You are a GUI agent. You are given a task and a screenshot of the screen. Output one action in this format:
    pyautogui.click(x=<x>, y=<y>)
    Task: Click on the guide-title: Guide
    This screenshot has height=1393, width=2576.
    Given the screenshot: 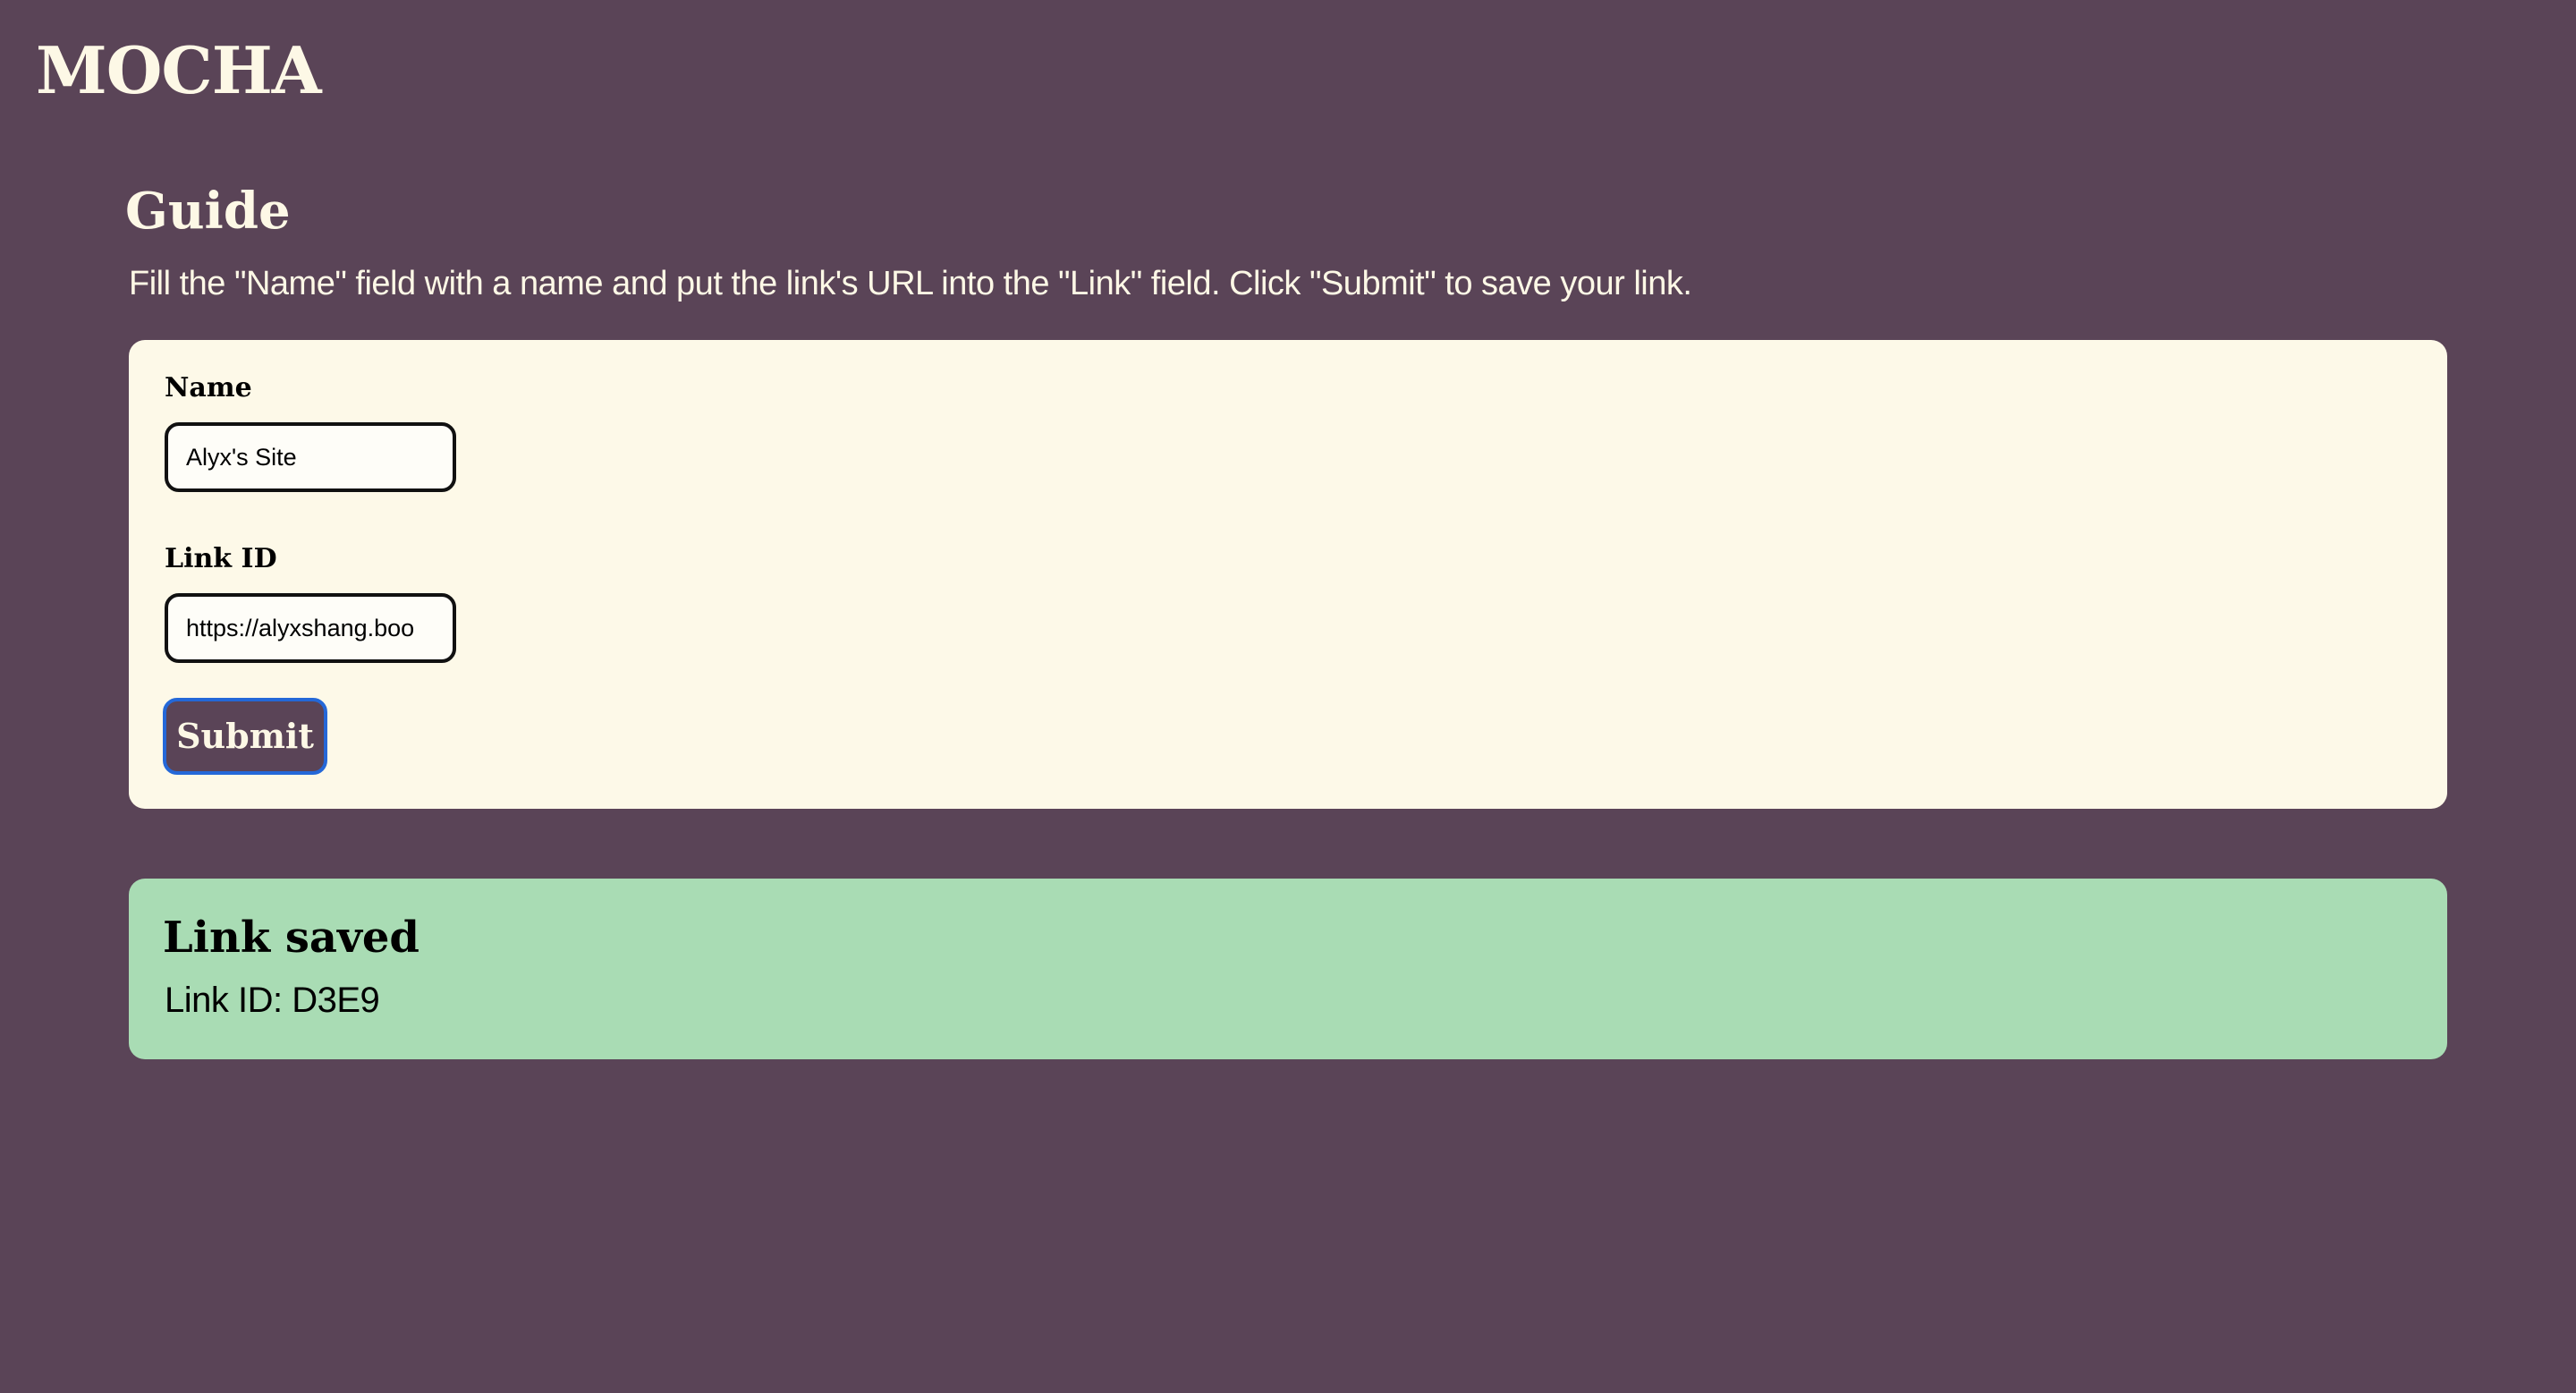 What is the action you would take?
    pyautogui.click(x=208, y=211)
    